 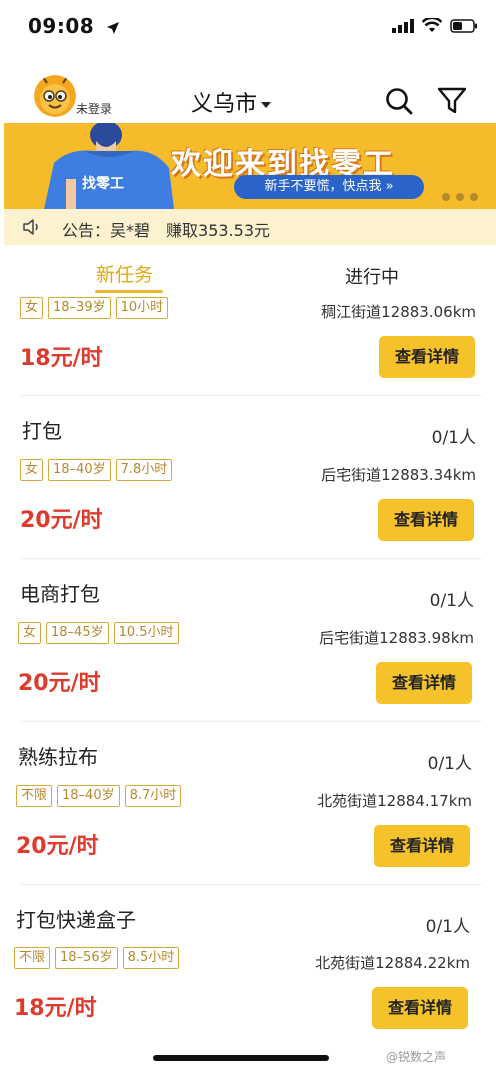 I want to click on hours-tag: 8.7小时, so click(x=153, y=796).